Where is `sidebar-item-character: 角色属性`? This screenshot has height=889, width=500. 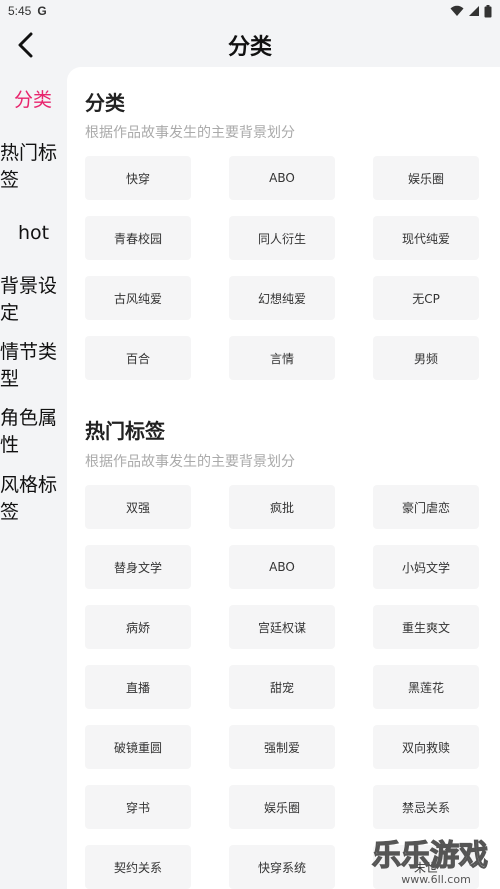
sidebar-item-character: 角色属性 is located at coordinates (31, 432).